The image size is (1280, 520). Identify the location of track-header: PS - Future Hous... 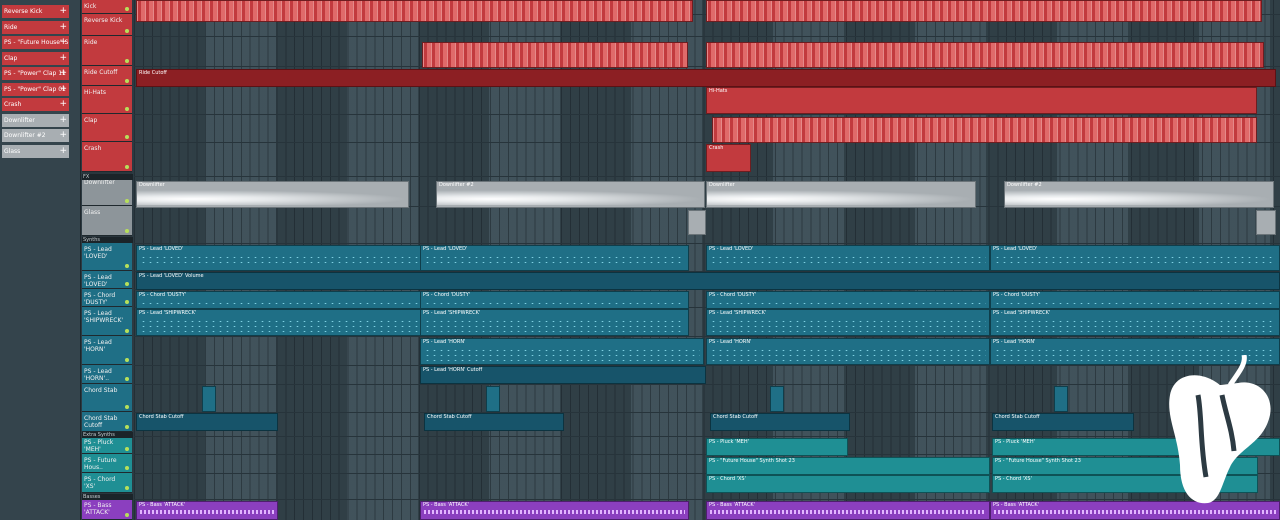
(107, 463).